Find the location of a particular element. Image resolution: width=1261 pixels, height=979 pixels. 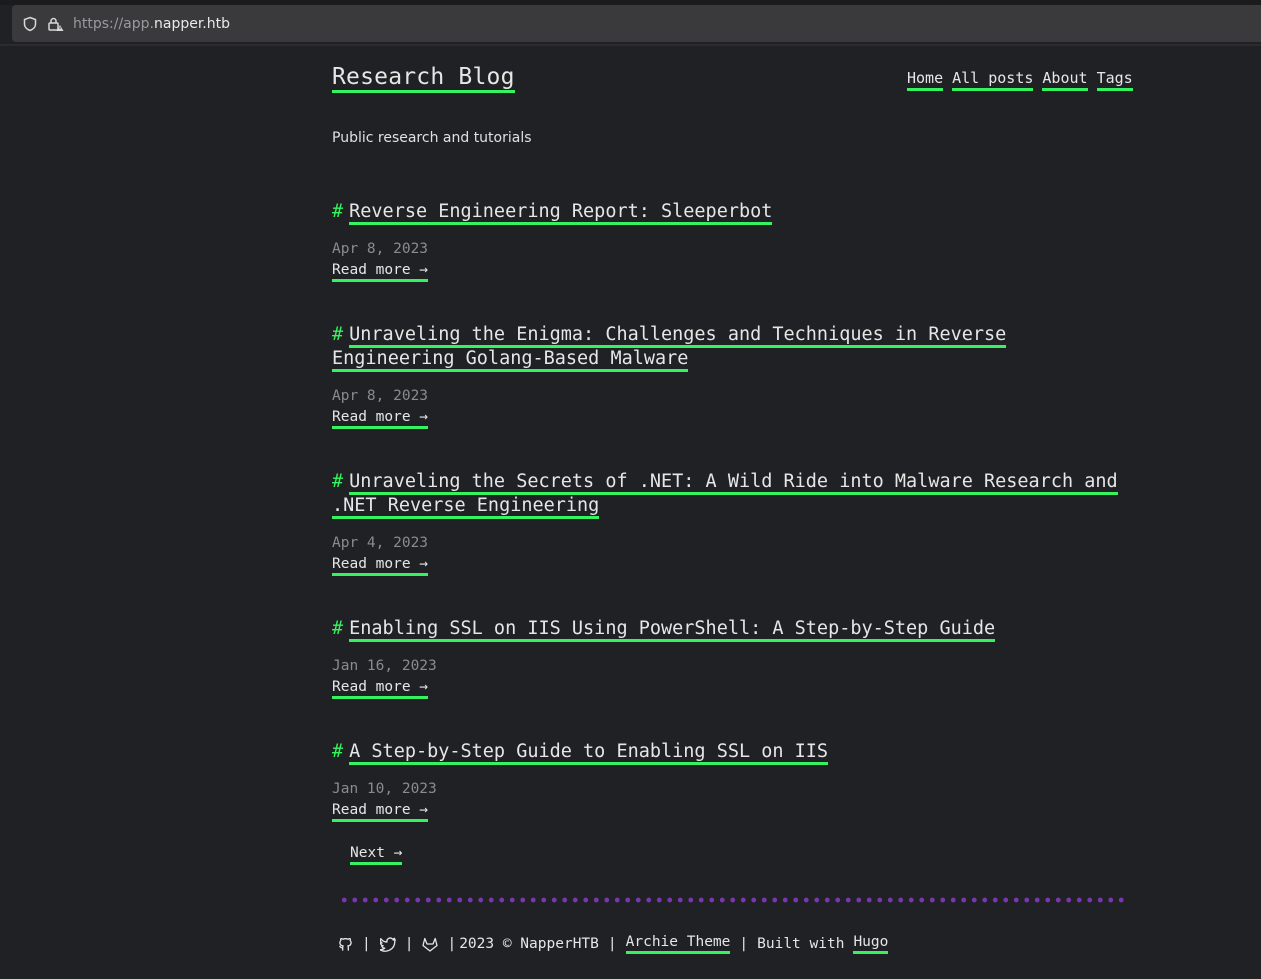

url-text: https://app.napper.htb is located at coordinates (151, 24).